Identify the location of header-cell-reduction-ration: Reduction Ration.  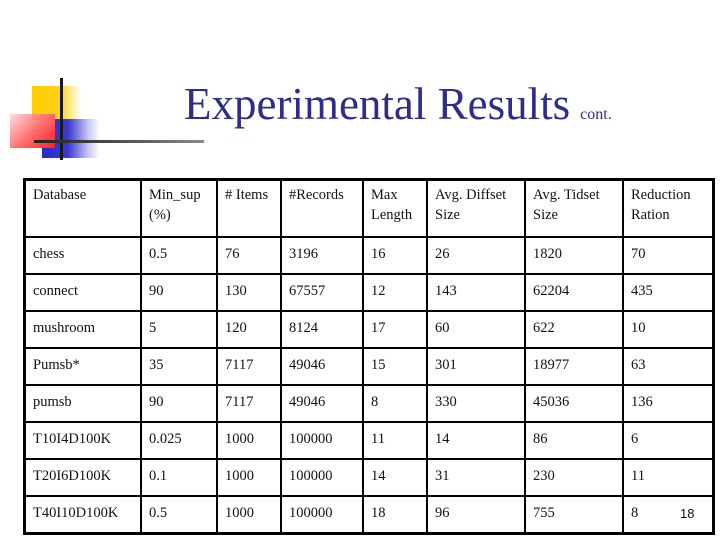
(668, 208).